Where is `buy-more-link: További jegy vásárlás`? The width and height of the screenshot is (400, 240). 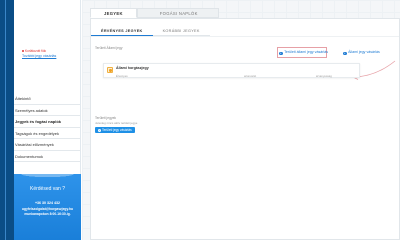 buy-more-link: További jegy vásárlás is located at coordinates (39, 56).